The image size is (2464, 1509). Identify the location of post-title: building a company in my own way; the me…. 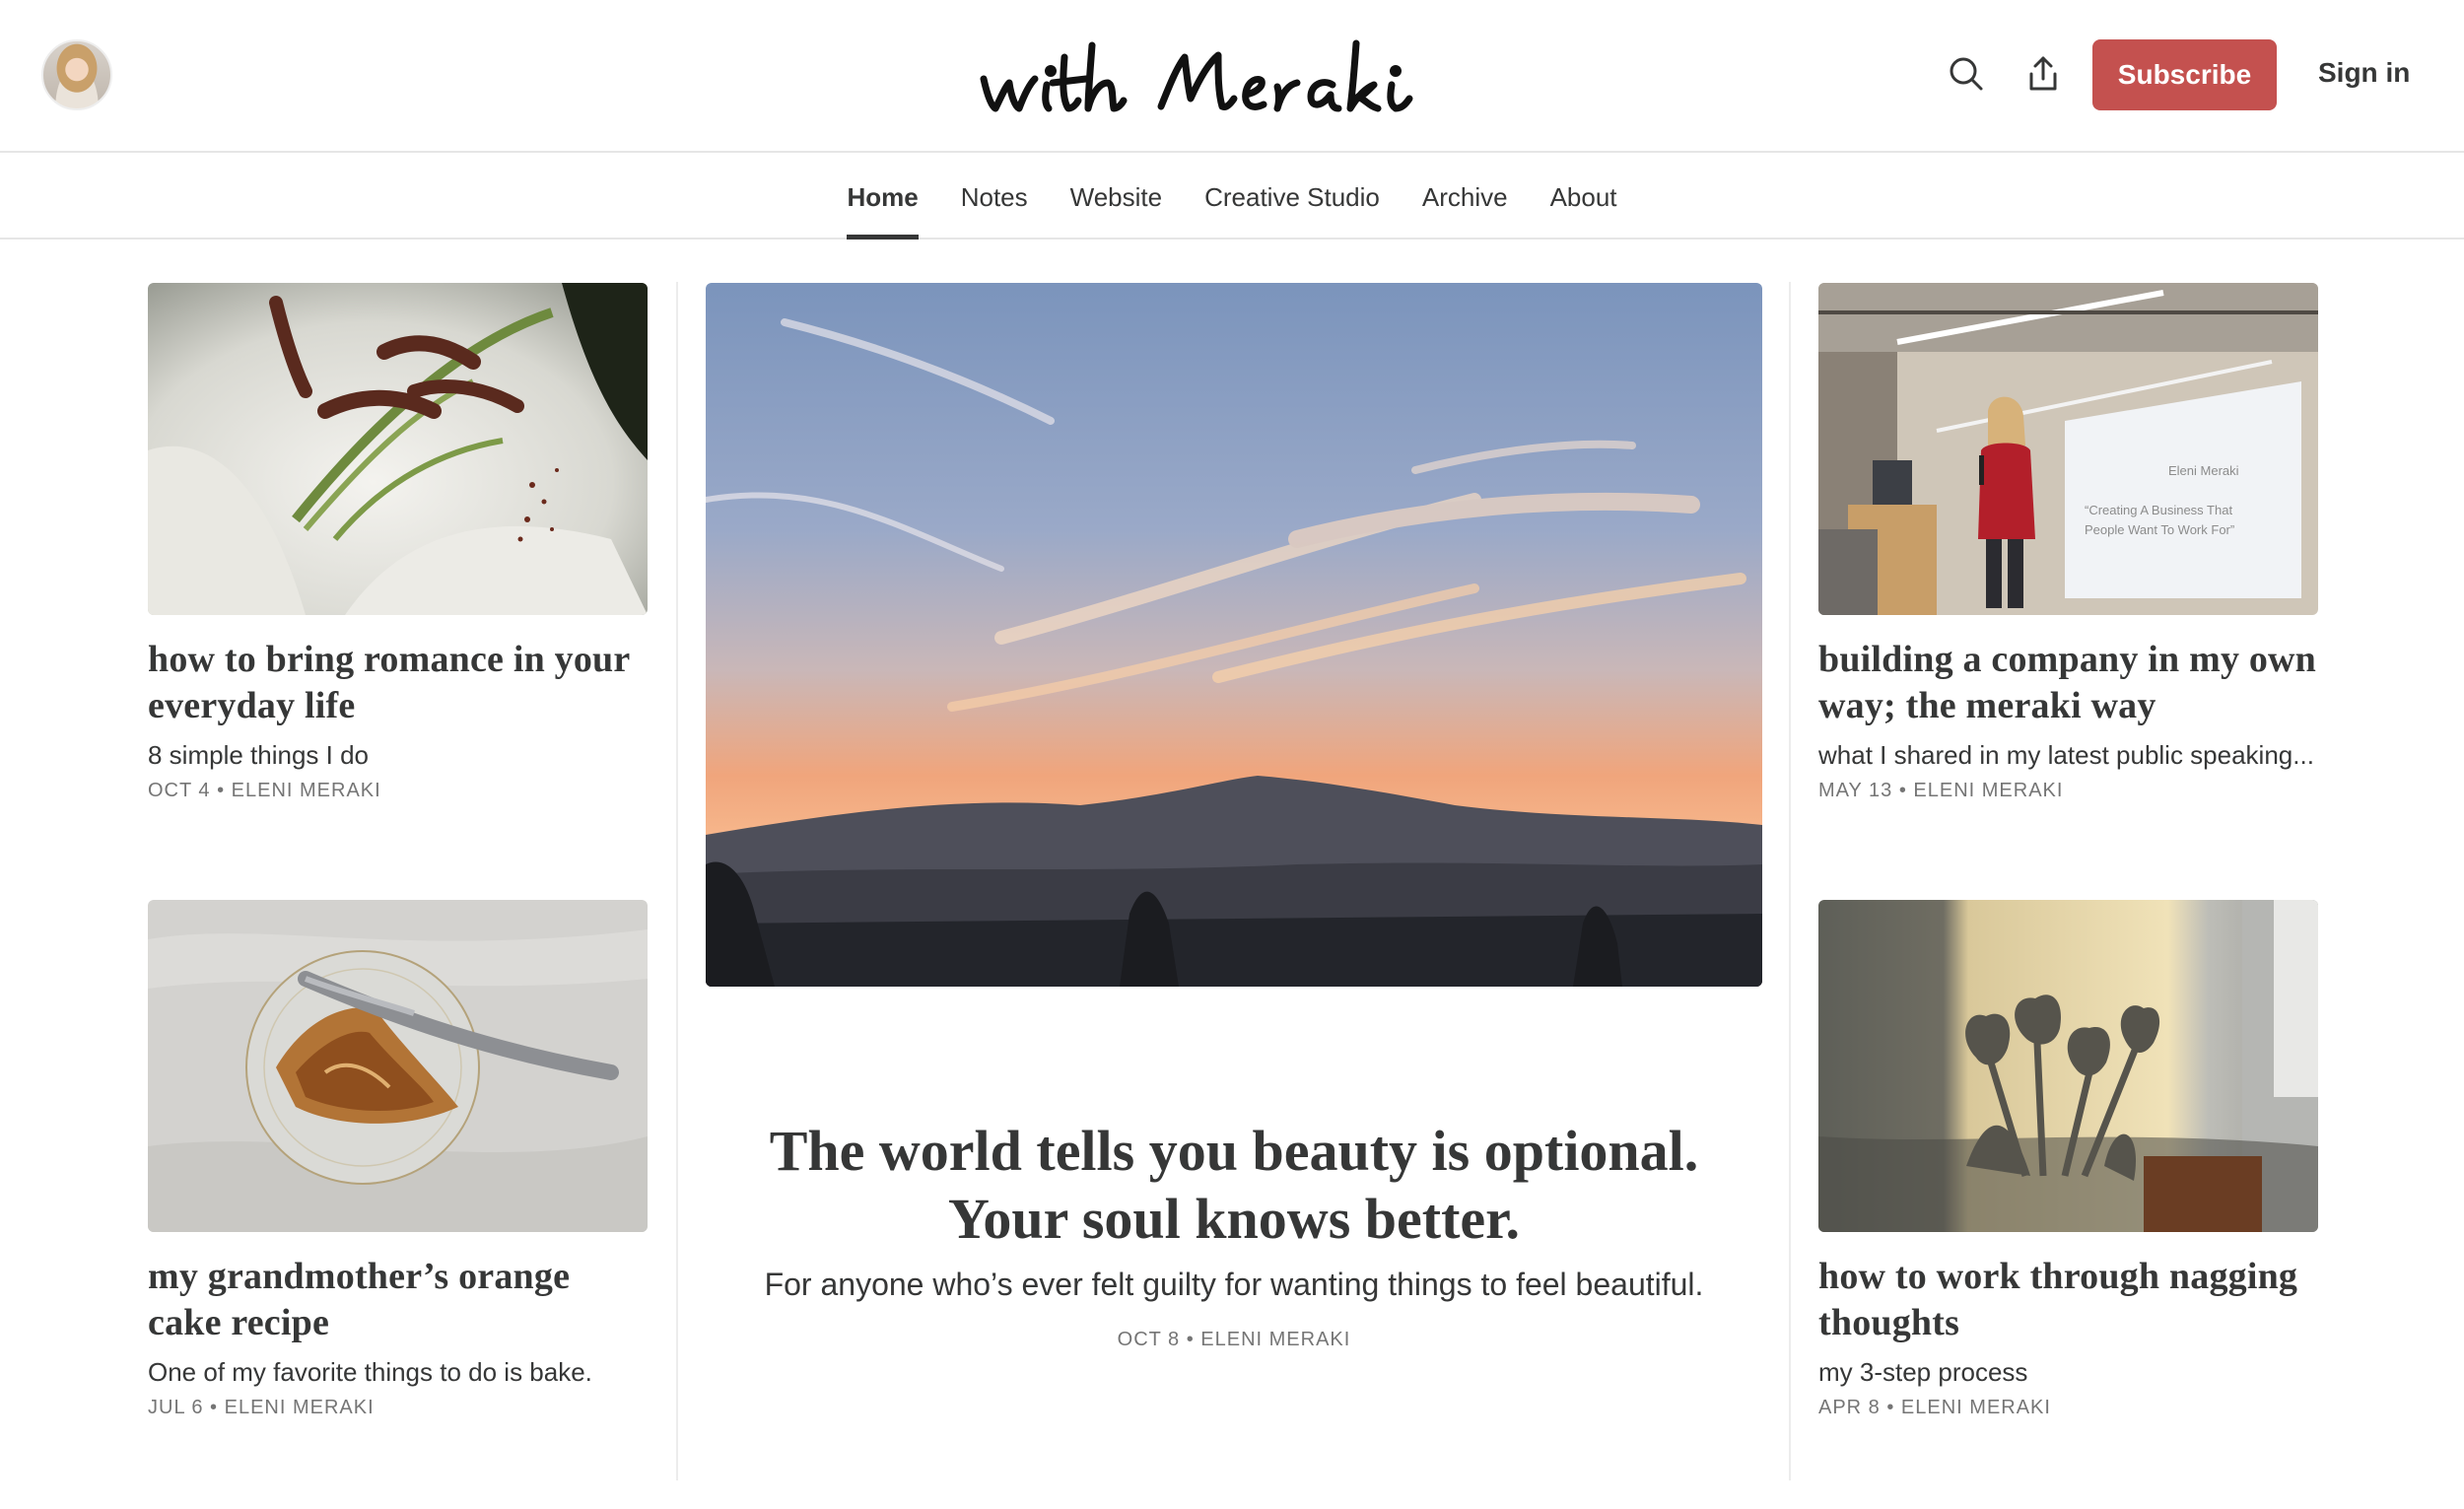
(2068, 683).